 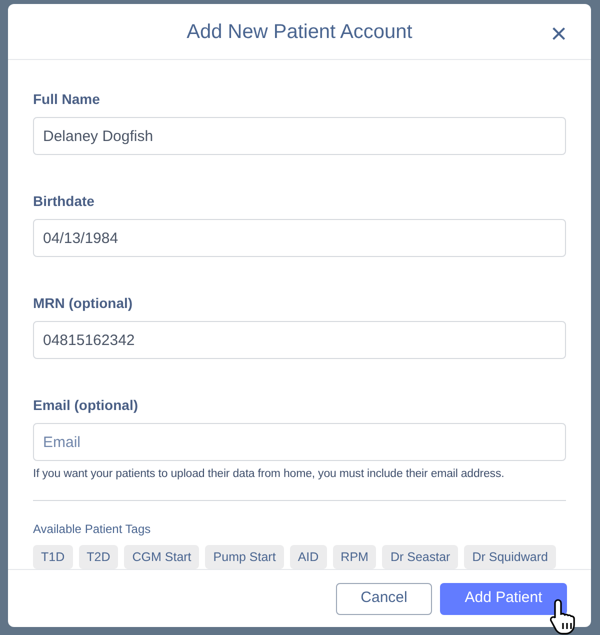 I want to click on tag-chip: Dr Squidward, so click(x=510, y=557).